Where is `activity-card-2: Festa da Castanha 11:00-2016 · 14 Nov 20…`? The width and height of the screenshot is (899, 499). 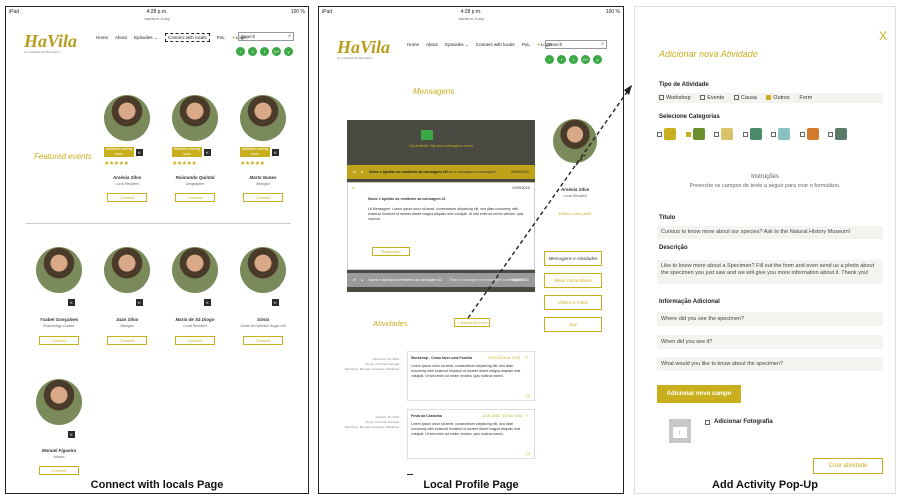
activity-card-2: Festa da Castanha 11:00-2016 · 14 Nov 20… is located at coordinates (471, 434).